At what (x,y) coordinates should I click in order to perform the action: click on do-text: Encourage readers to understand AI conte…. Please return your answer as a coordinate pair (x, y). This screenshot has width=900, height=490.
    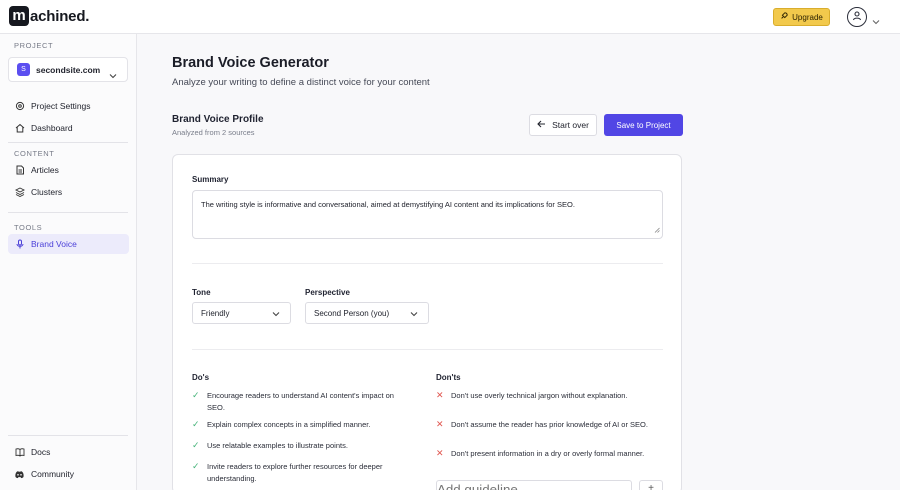
    Looking at the image, I should click on (300, 401).